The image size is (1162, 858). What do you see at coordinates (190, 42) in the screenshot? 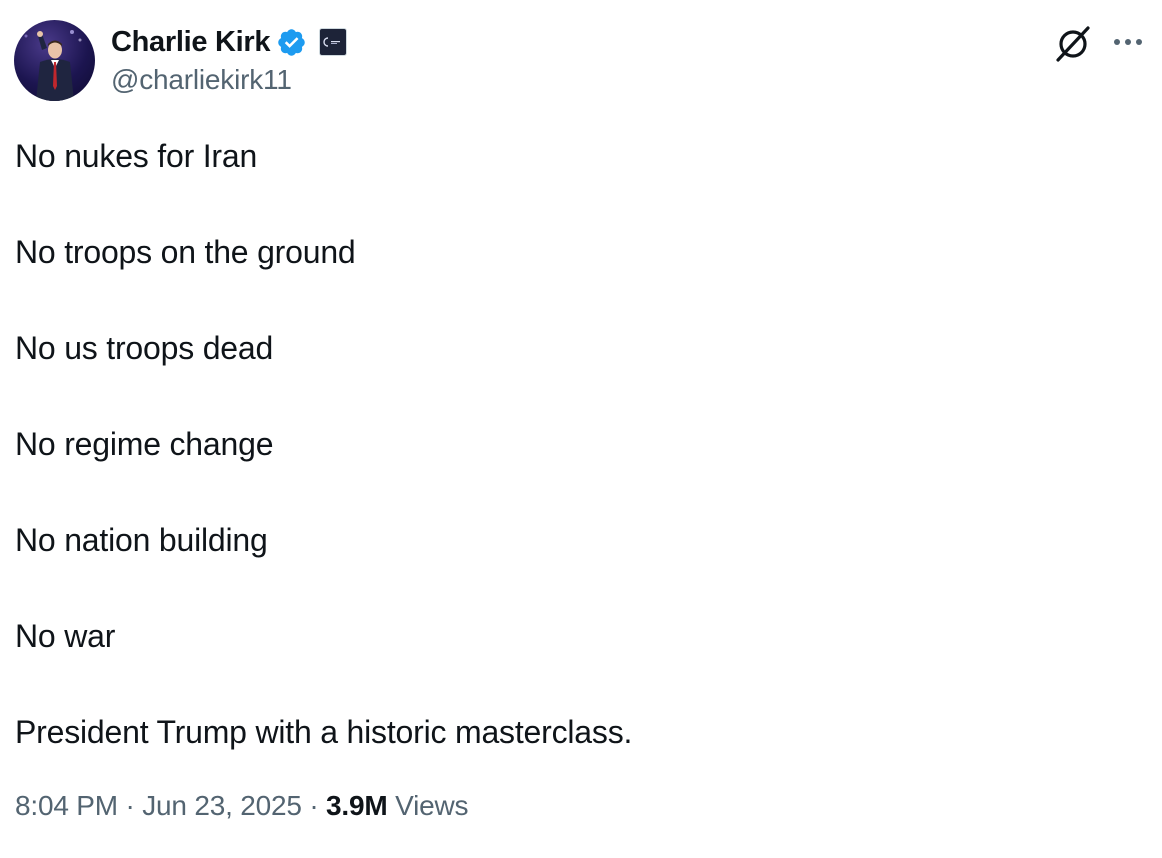
I see `display-name: Charlie Kirk` at bounding box center [190, 42].